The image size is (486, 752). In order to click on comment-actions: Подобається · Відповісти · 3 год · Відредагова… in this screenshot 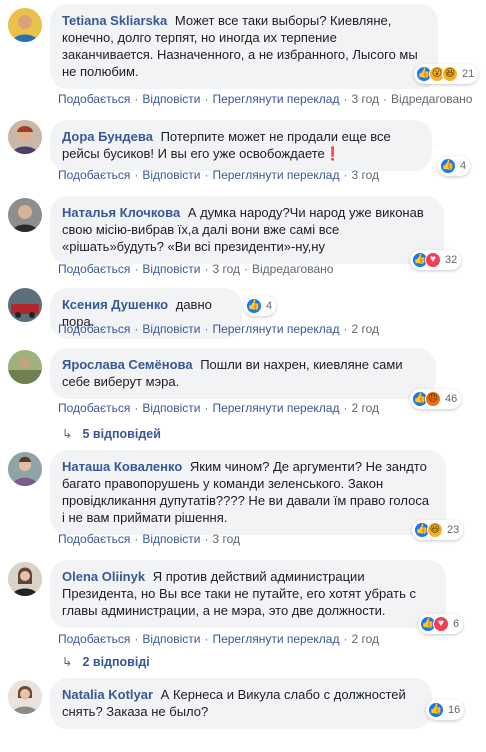, I will do `click(195, 269)`.